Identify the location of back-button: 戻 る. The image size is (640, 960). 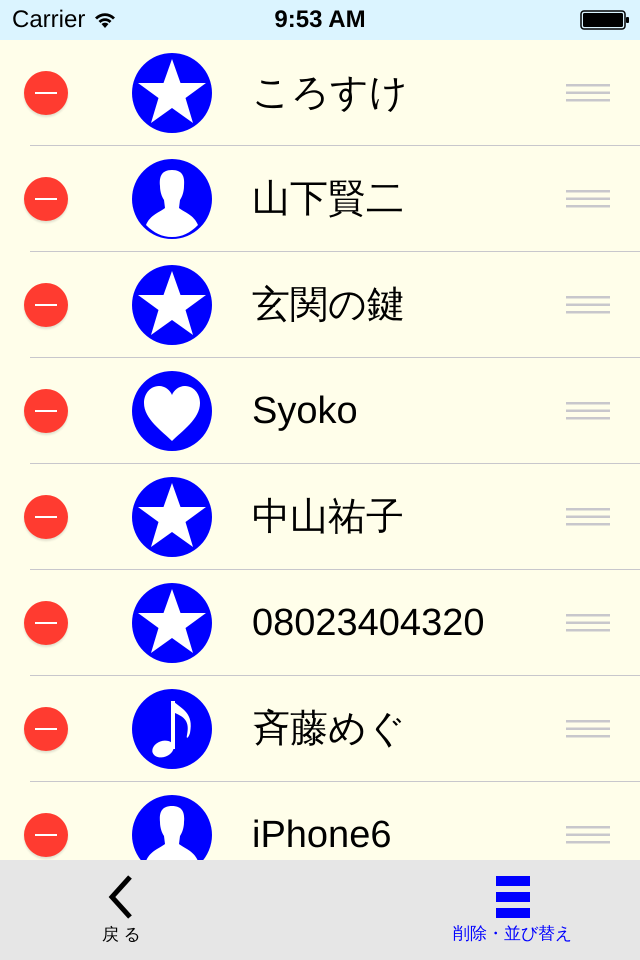
(121, 910).